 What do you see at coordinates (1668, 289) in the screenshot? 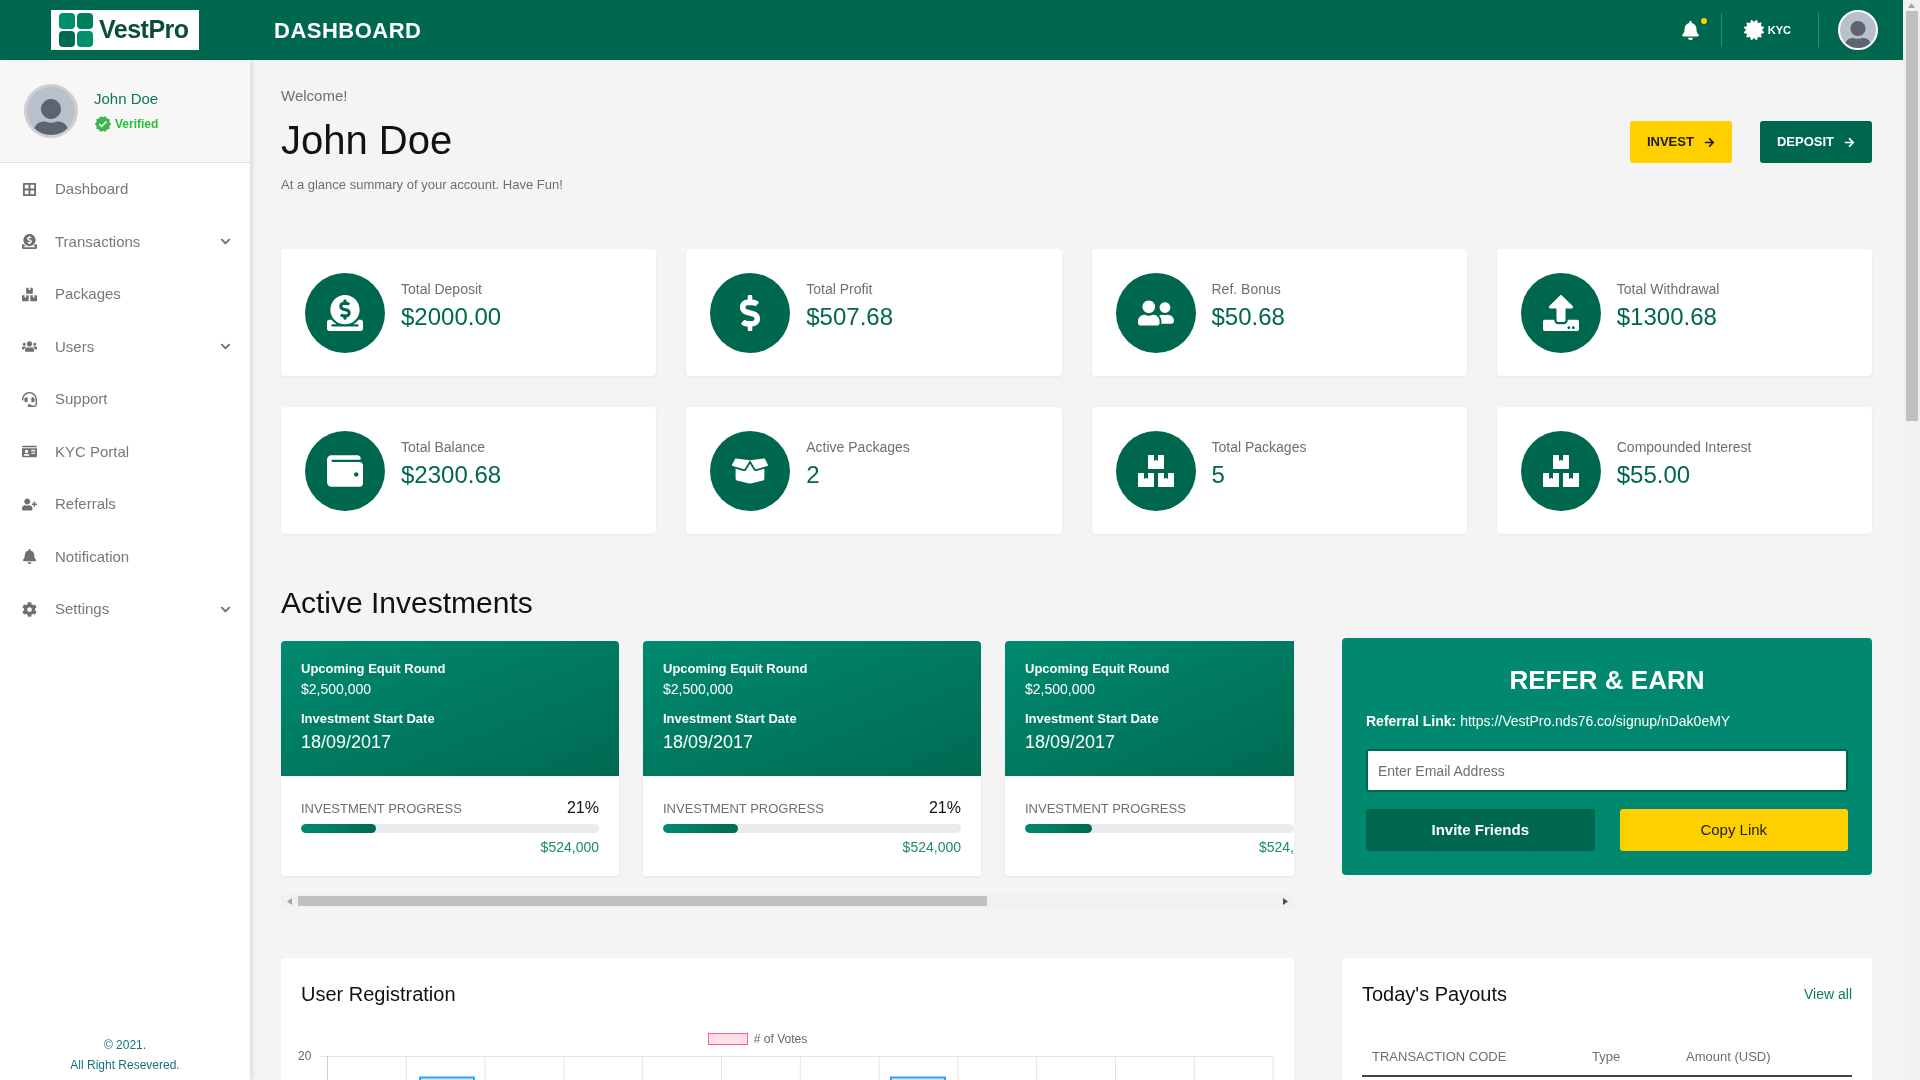
I see `stat-label: Total Withdrawal` at bounding box center [1668, 289].